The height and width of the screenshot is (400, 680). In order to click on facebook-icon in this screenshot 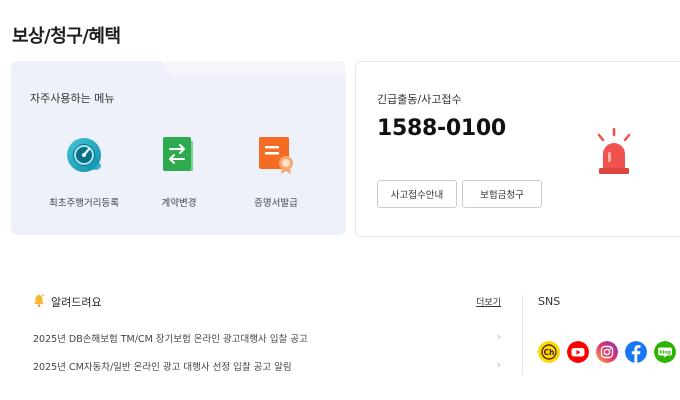, I will do `click(636, 352)`.